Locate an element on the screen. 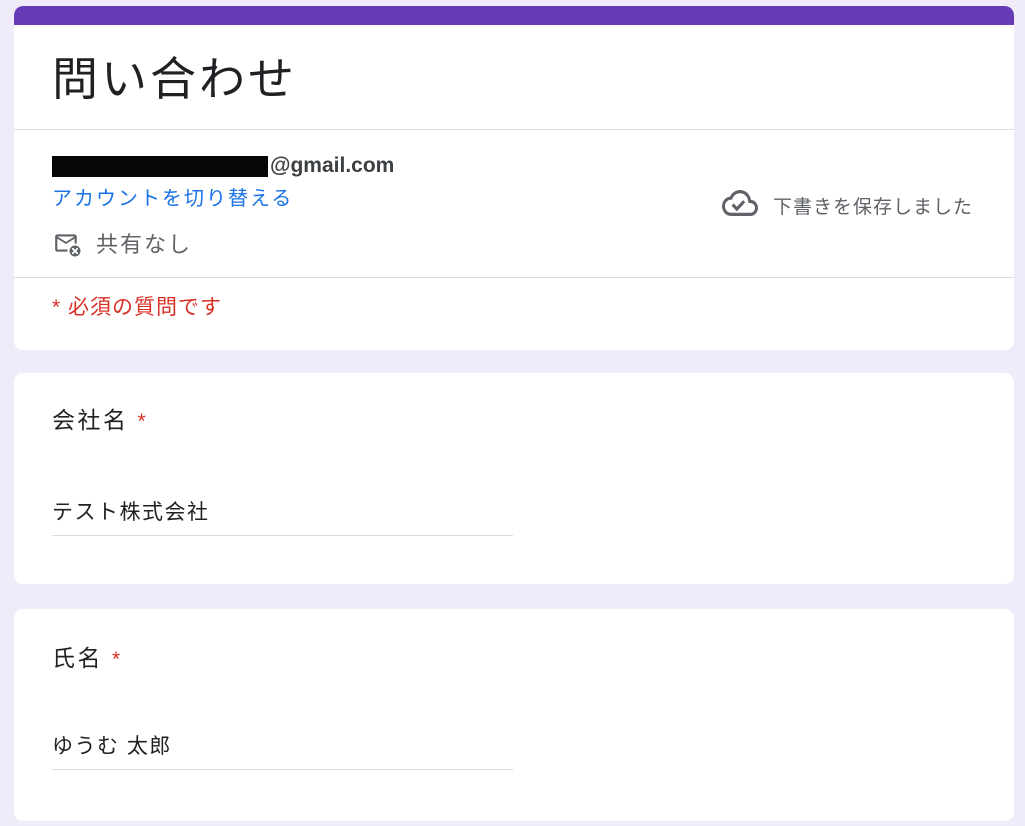 This screenshot has width=1025, height=826. short-answer-input-company: テスト株式会社 is located at coordinates (282, 517).